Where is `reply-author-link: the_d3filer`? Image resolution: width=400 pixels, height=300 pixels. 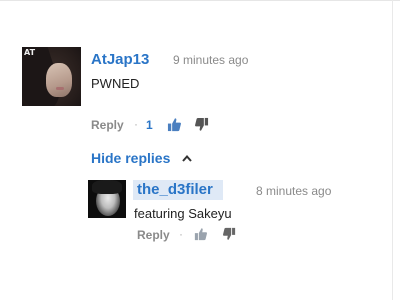 reply-author-link: the_d3filer is located at coordinates (175, 189).